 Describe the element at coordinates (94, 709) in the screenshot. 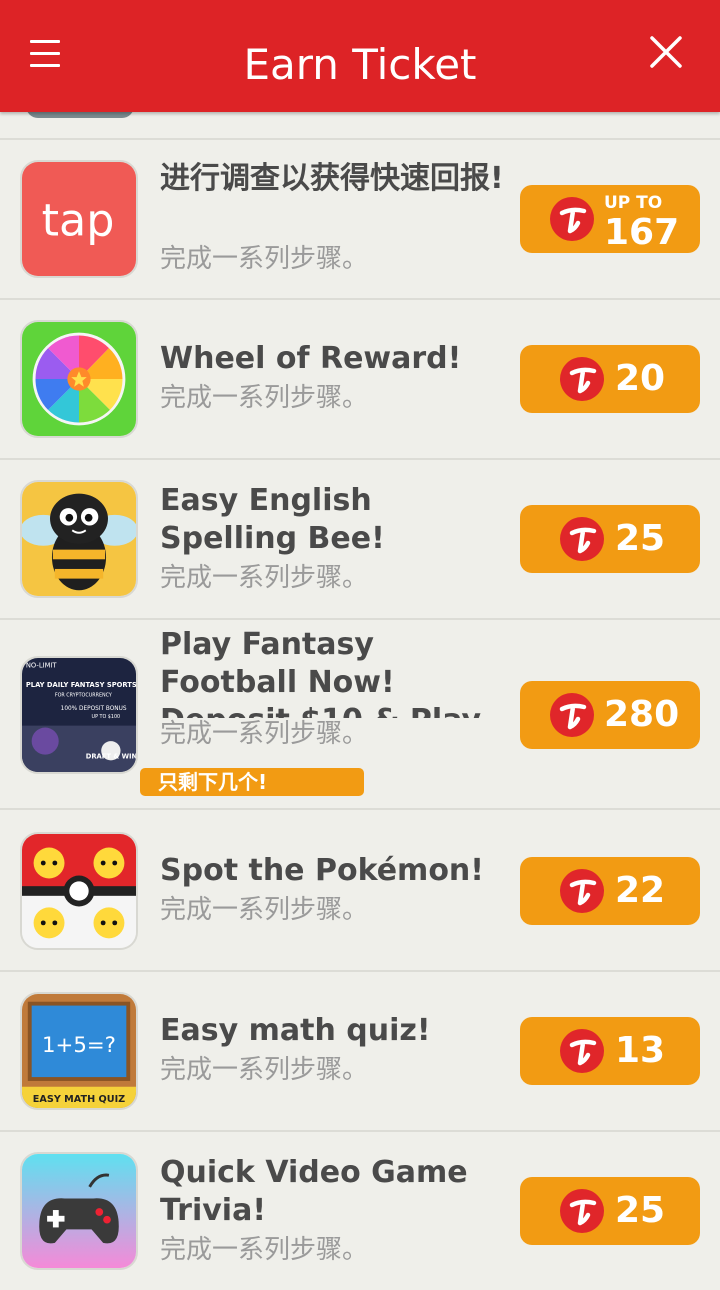

I see `svg-text: 100% DEPOSIT BONUS` at that location.